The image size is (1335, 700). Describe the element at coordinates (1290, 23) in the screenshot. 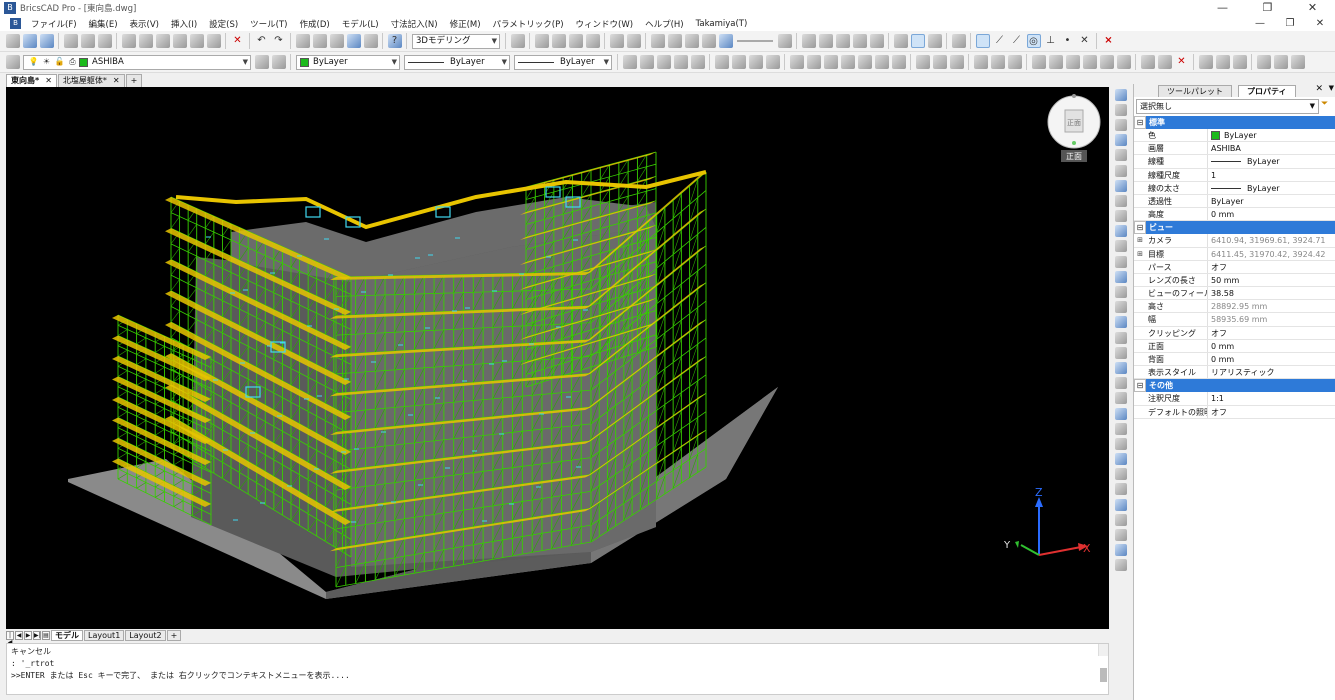

I see `doc-restore-button: ❐` at that location.